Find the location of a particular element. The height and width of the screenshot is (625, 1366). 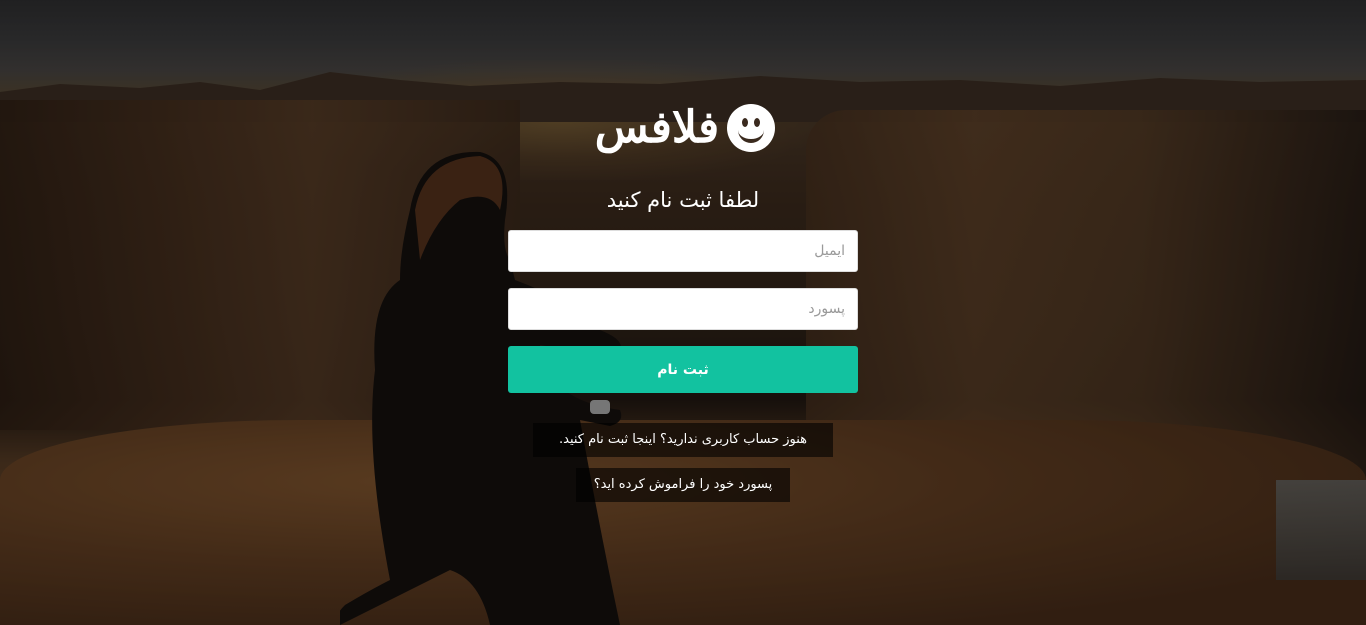

forgot-password-link: پسورد خود را فراموش کرده اید؟ is located at coordinates (683, 485).